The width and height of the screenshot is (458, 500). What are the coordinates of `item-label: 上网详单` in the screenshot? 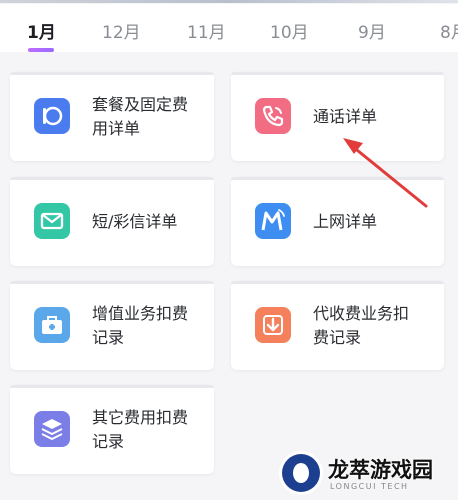 It's located at (345, 221).